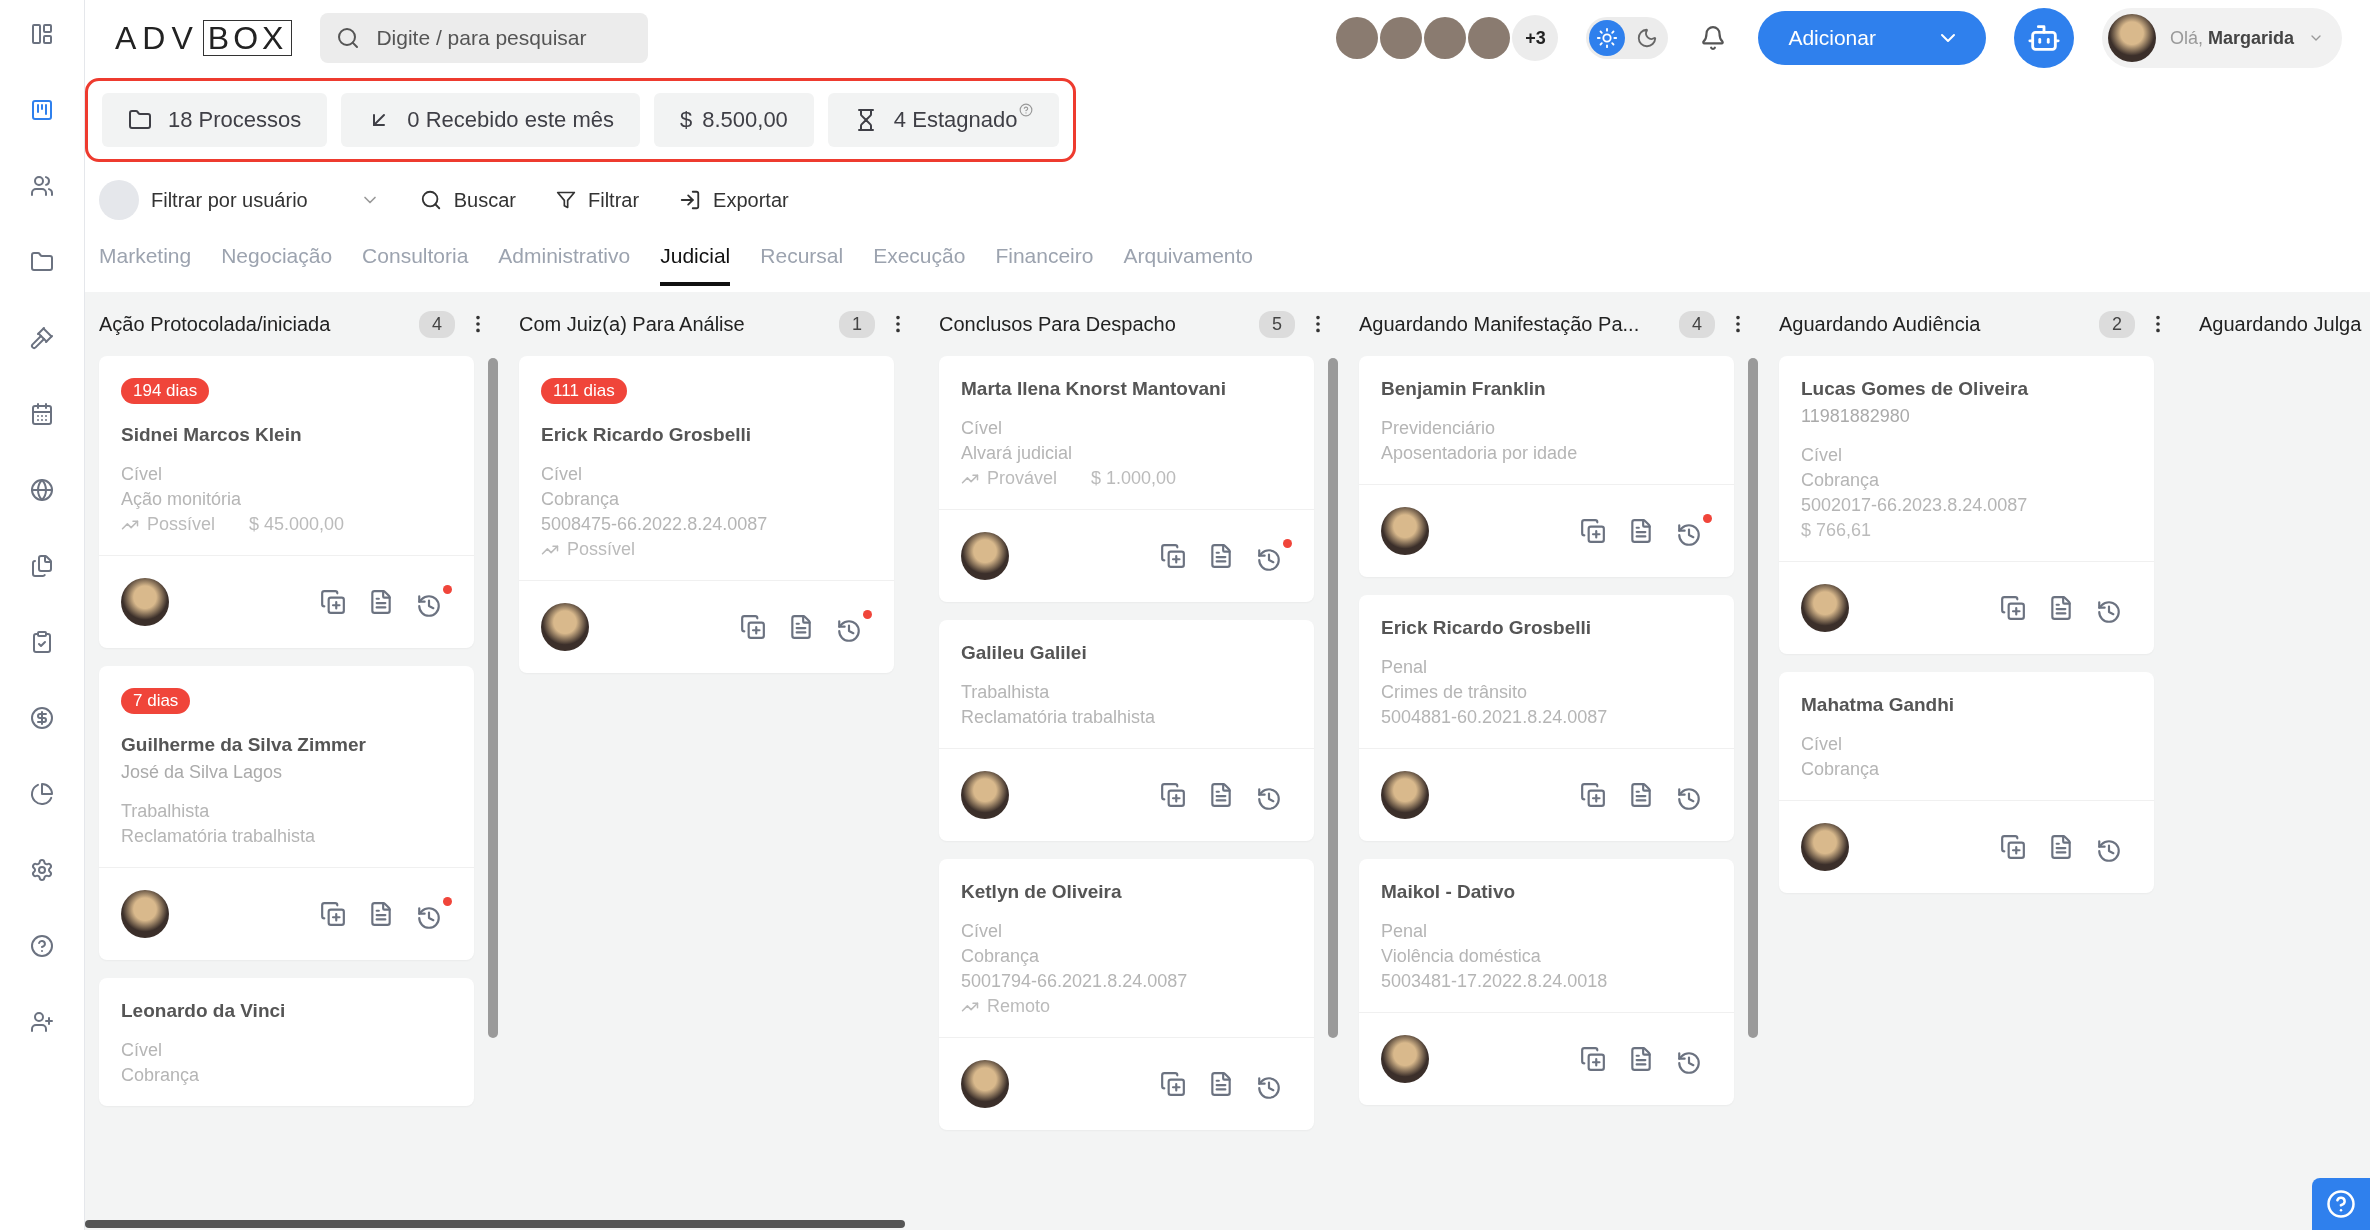  What do you see at coordinates (437, 324) in the screenshot?
I see `column-count: 4` at bounding box center [437, 324].